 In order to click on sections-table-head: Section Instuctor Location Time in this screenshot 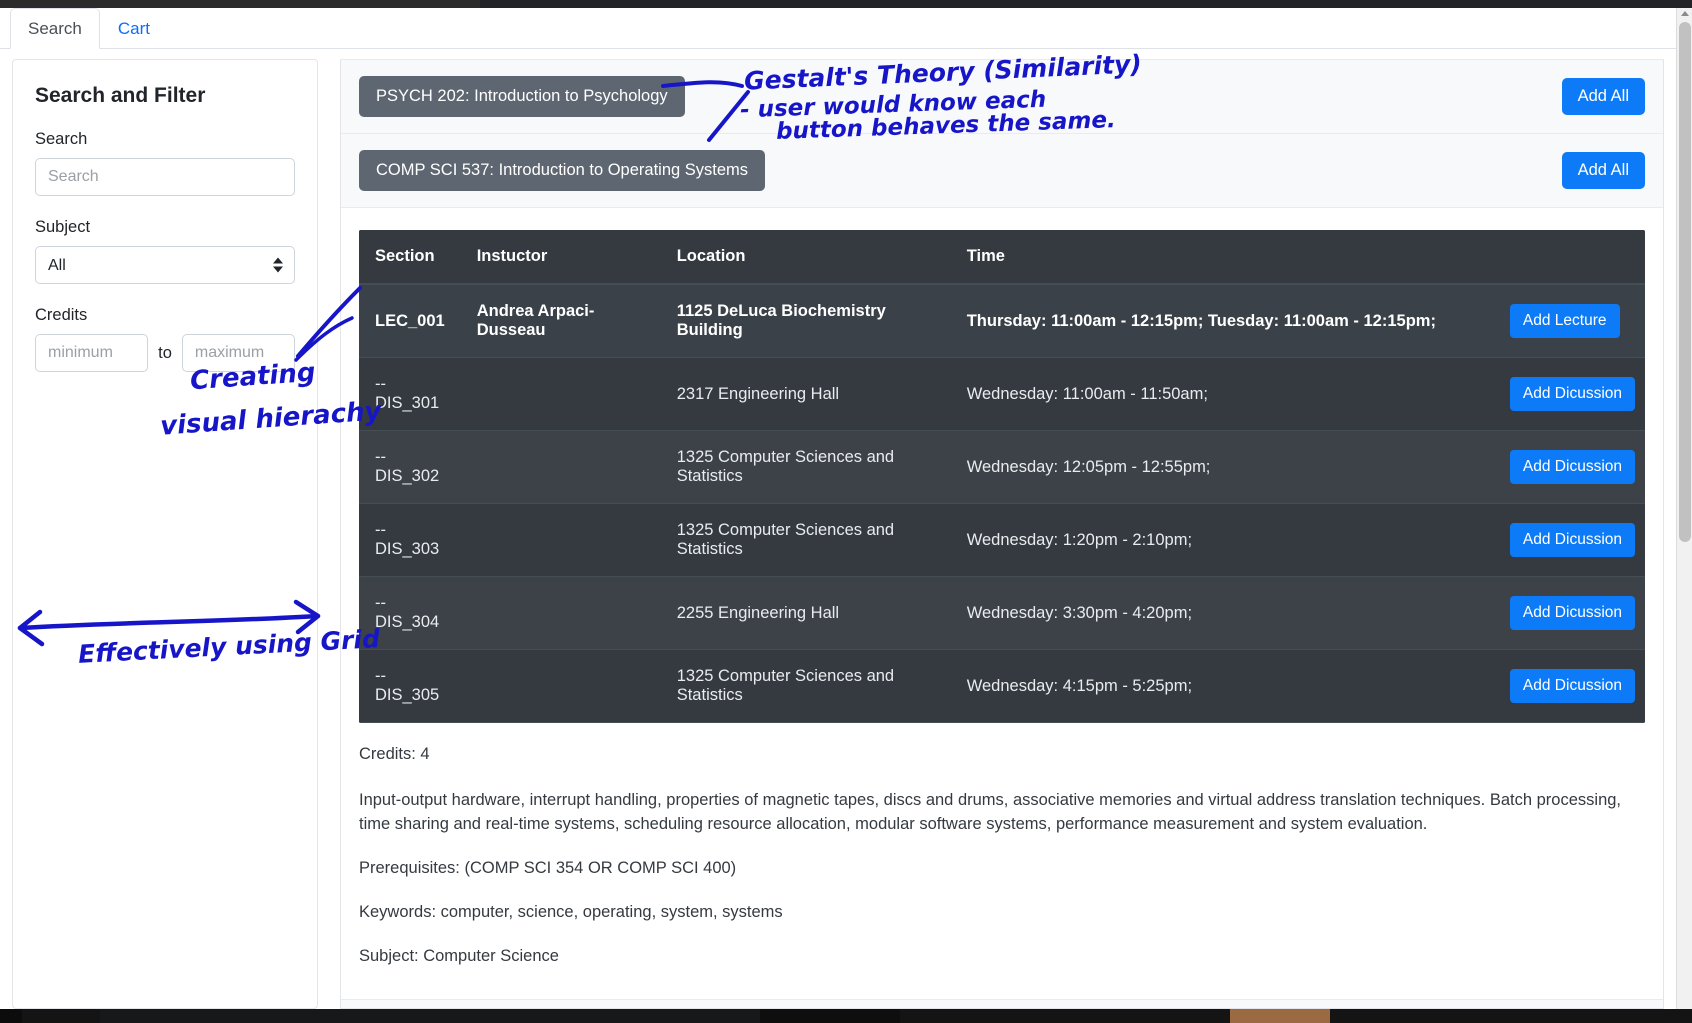, I will do `click(1002, 257)`.